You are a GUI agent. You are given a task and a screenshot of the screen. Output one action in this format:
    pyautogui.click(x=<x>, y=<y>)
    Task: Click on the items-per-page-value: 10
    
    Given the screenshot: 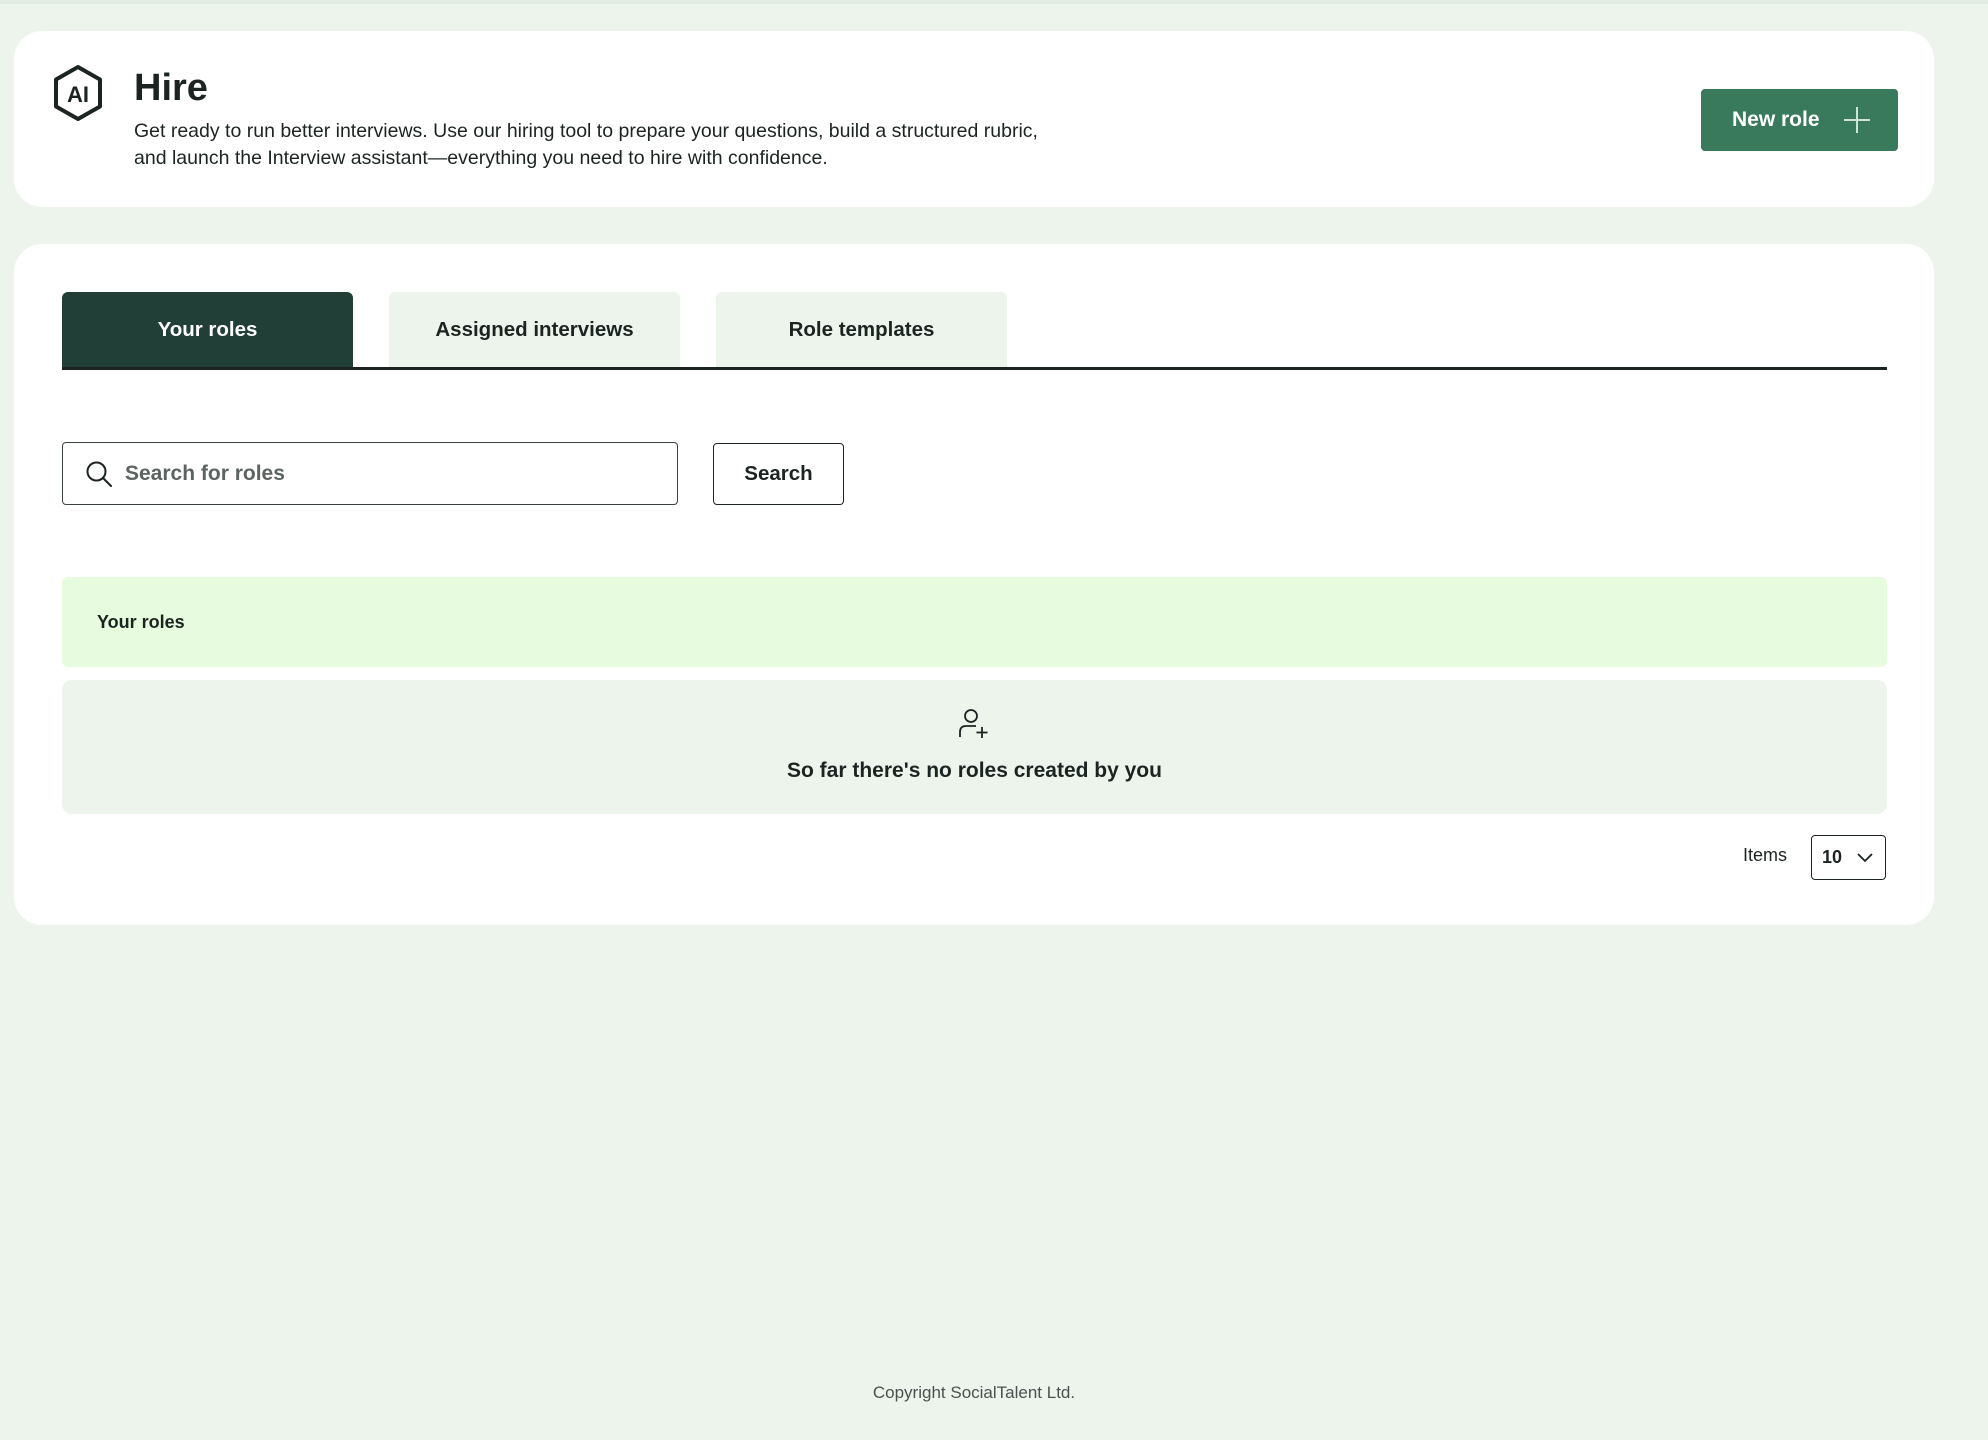 What is the action you would take?
    pyautogui.click(x=1832, y=857)
    